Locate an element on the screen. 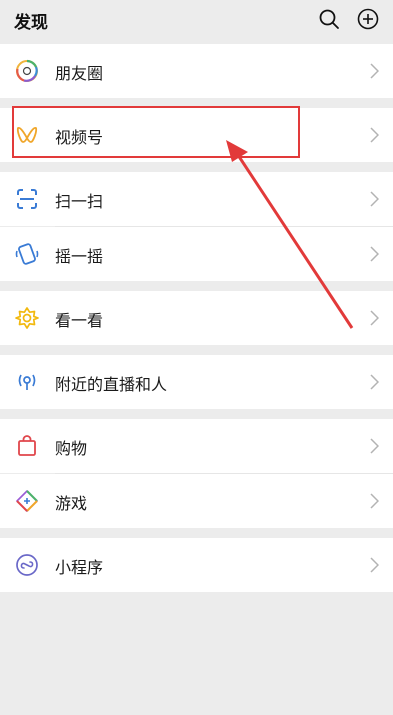  top-stories-icon is located at coordinates (27, 318).